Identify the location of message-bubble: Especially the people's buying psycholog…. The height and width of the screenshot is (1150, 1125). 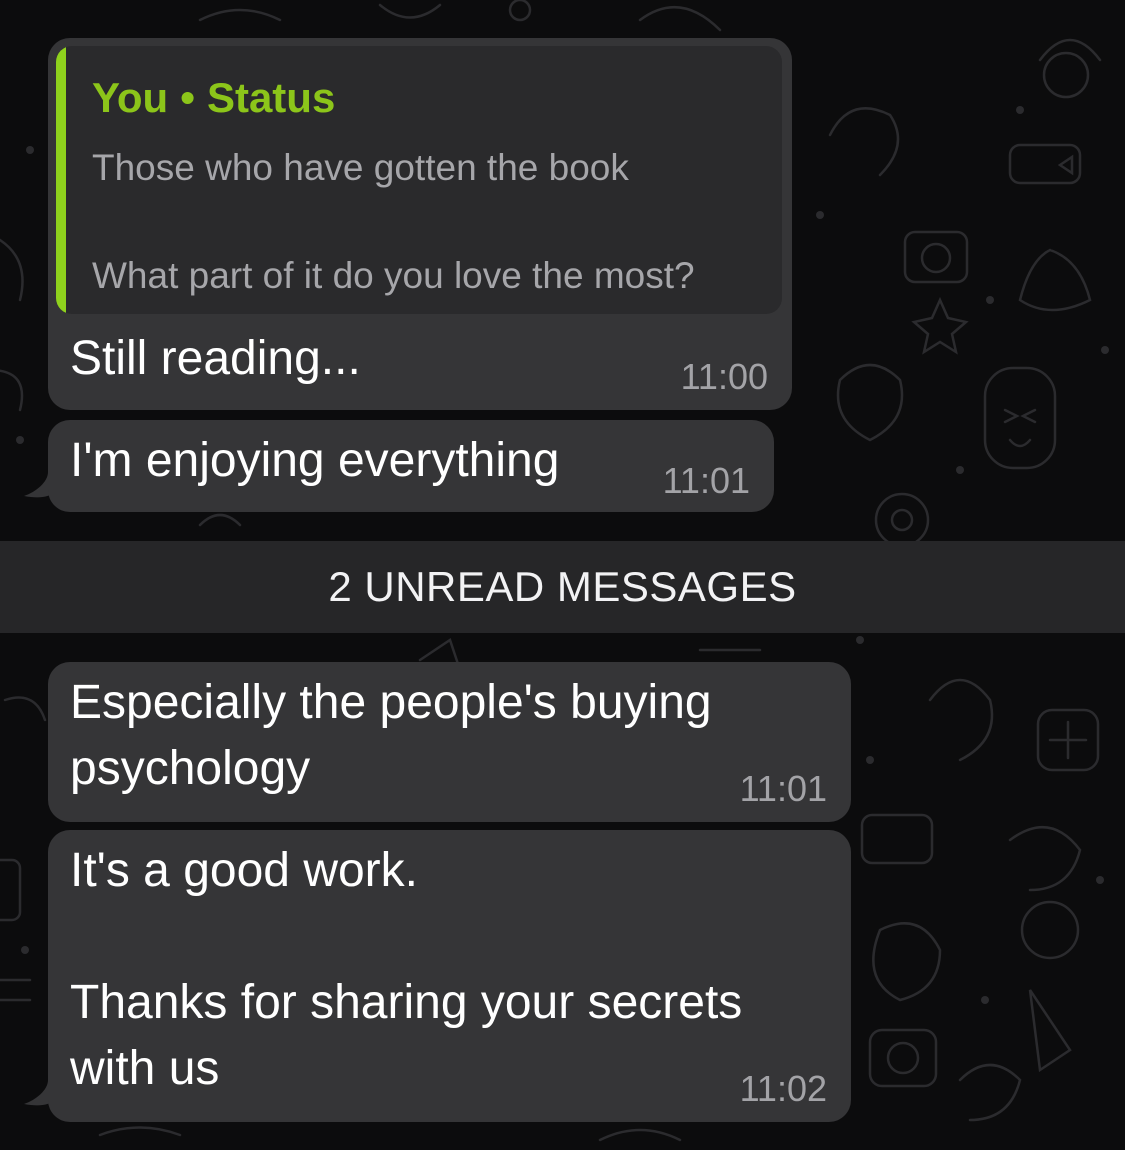
(449, 742).